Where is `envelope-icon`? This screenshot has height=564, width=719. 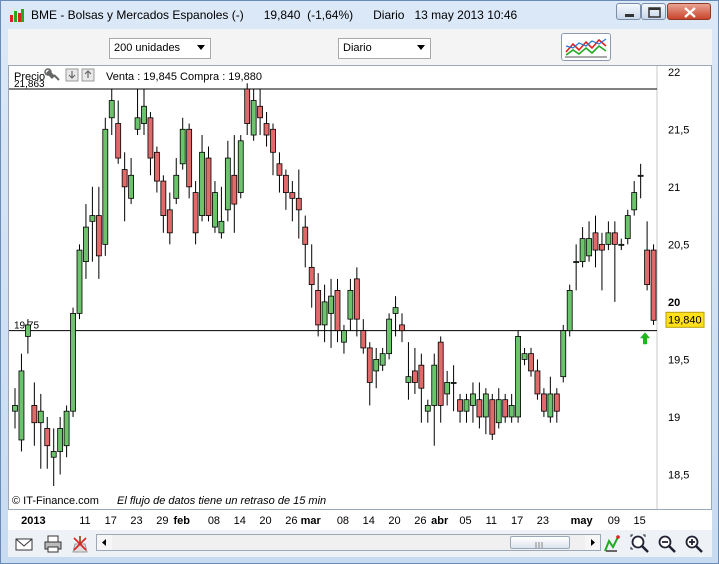
envelope-icon is located at coordinates (24, 544).